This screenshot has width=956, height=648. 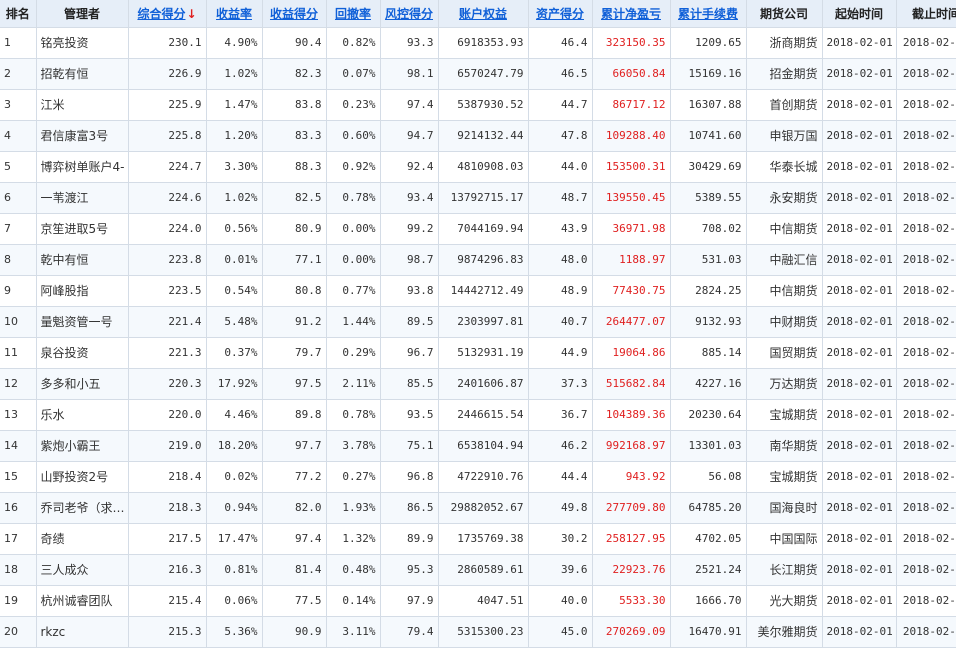 What do you see at coordinates (294, 260) in the screenshot?
I see `return-score-cell: 77.1` at bounding box center [294, 260].